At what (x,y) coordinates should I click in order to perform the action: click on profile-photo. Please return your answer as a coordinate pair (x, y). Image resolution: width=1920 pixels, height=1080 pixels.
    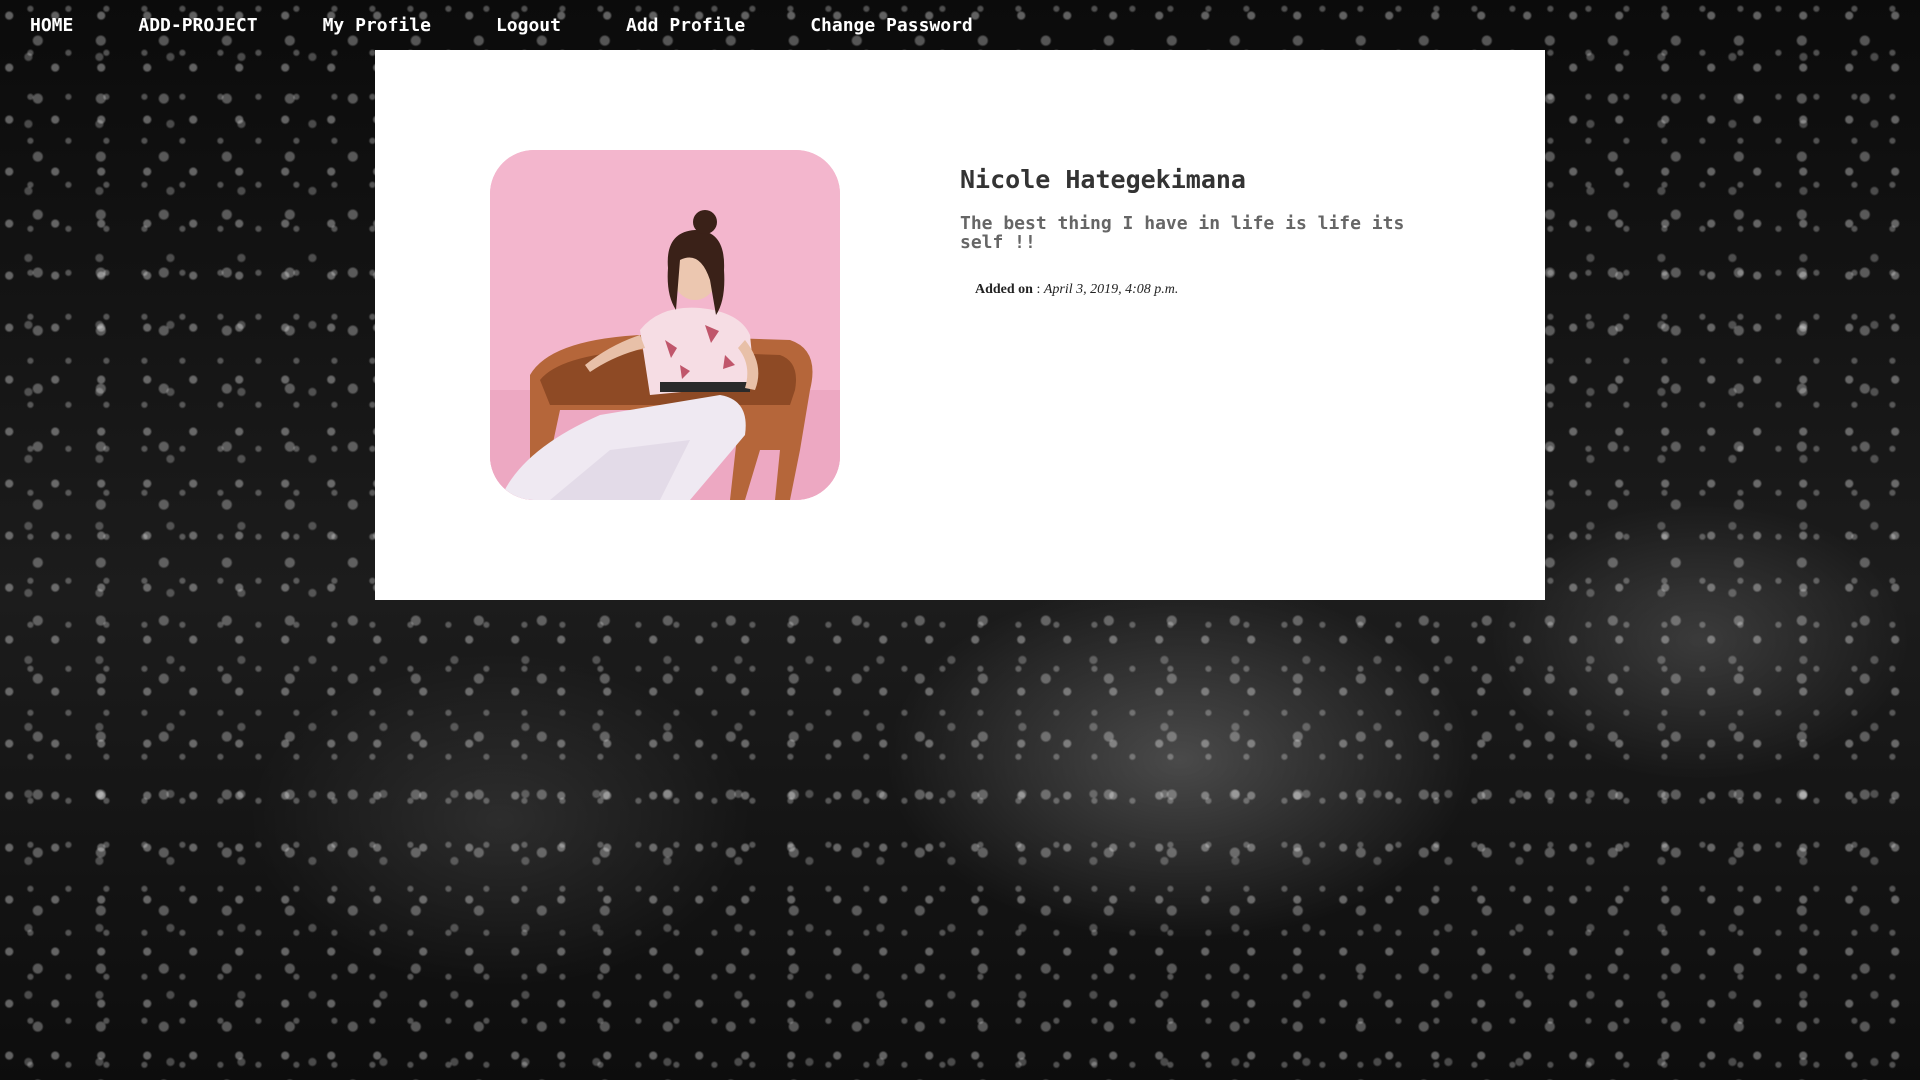
    Looking at the image, I should click on (665, 325).